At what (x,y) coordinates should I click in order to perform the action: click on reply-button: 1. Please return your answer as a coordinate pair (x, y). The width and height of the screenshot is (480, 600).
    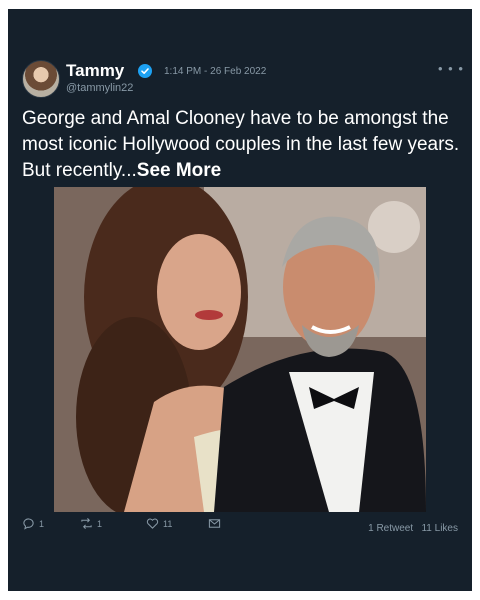
    Looking at the image, I should click on (33, 523).